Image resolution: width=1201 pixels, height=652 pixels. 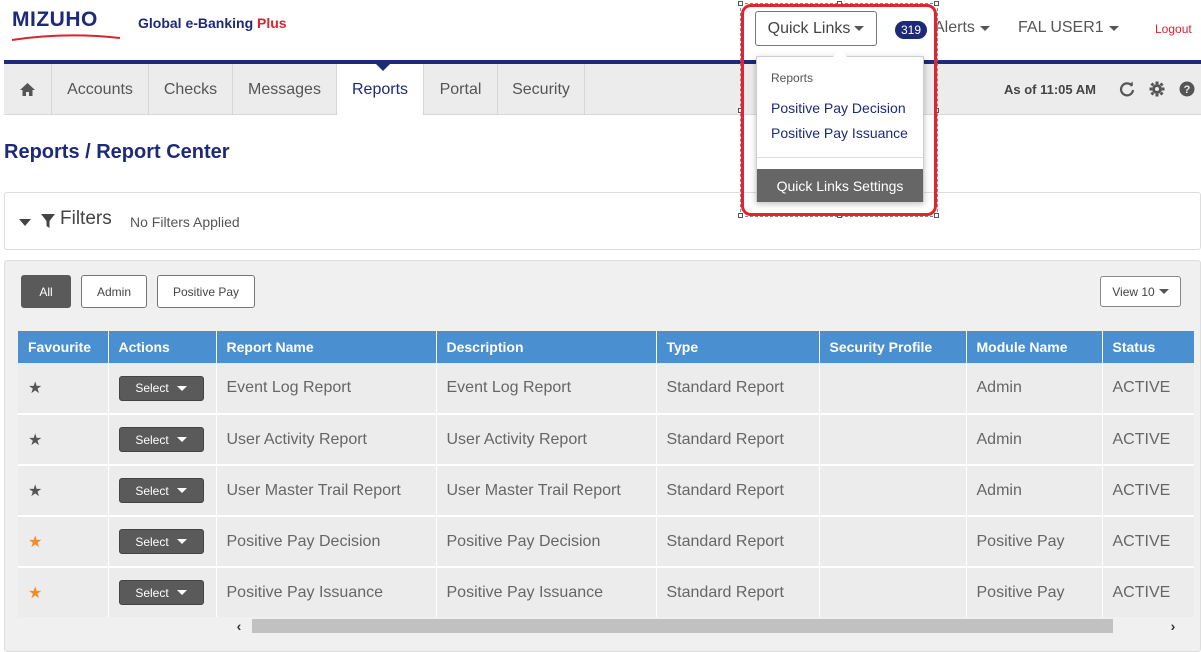 I want to click on col-status: Status, so click(x=1148, y=347).